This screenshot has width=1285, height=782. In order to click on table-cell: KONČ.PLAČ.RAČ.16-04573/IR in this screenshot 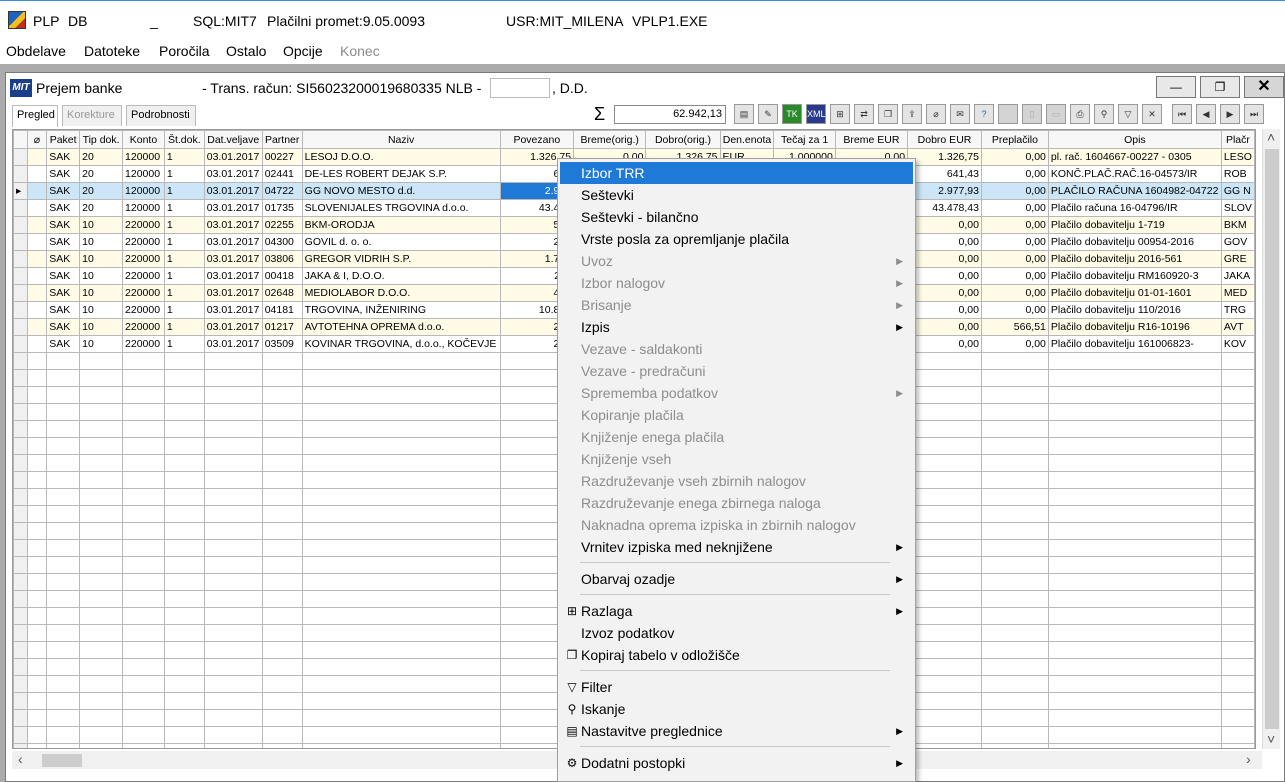, I will do `click(1134, 174)`.